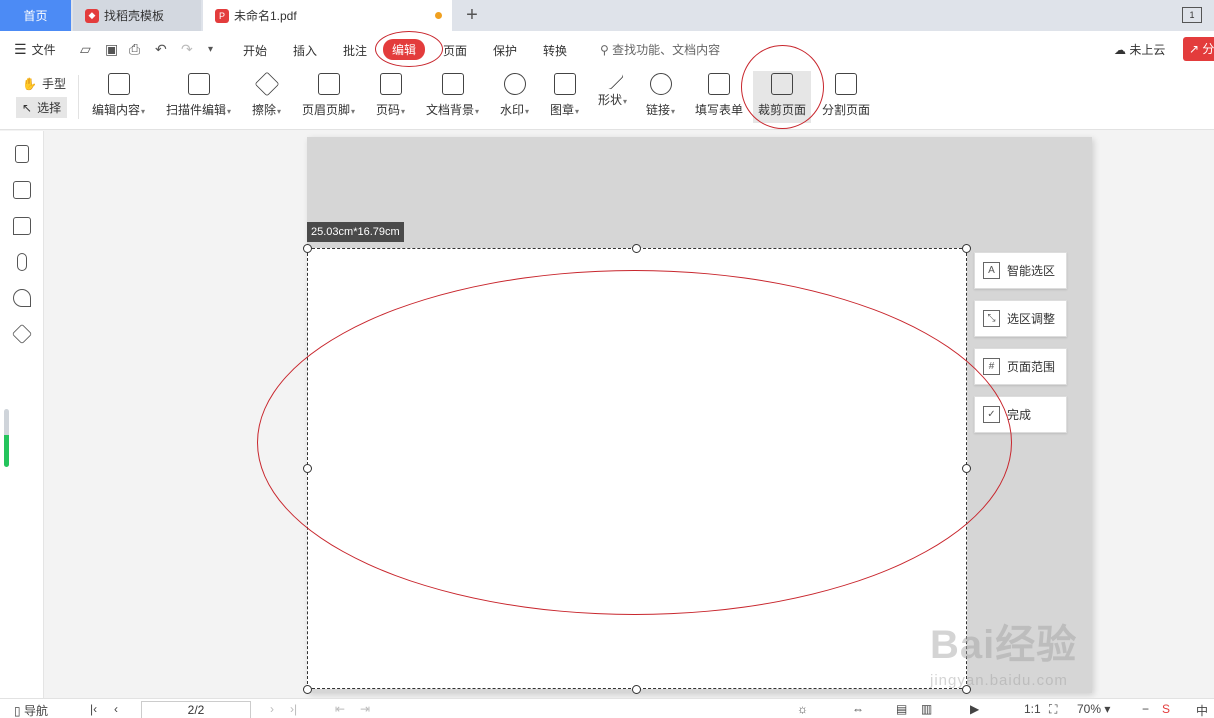 This screenshot has height=718, width=1214. I want to click on undo-icon: ↶, so click(161, 49).